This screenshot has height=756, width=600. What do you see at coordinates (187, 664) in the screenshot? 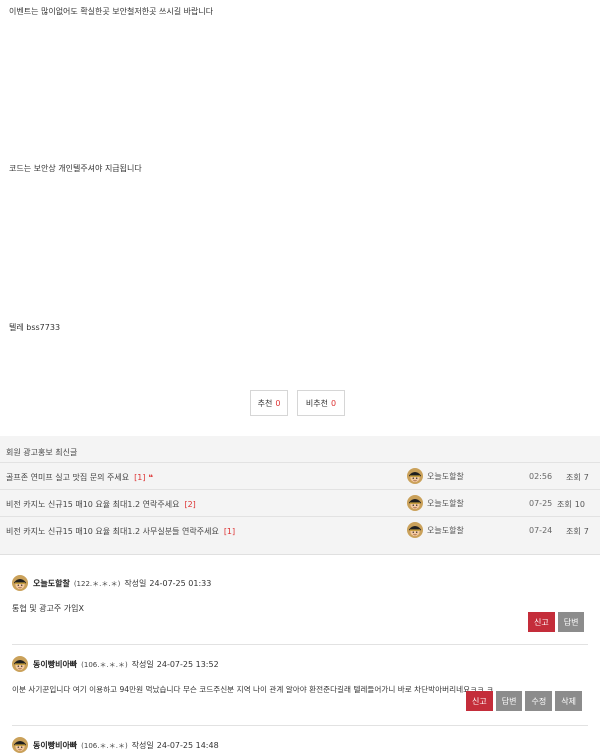
I see `comment-date: 24-07-25 13:52` at bounding box center [187, 664].